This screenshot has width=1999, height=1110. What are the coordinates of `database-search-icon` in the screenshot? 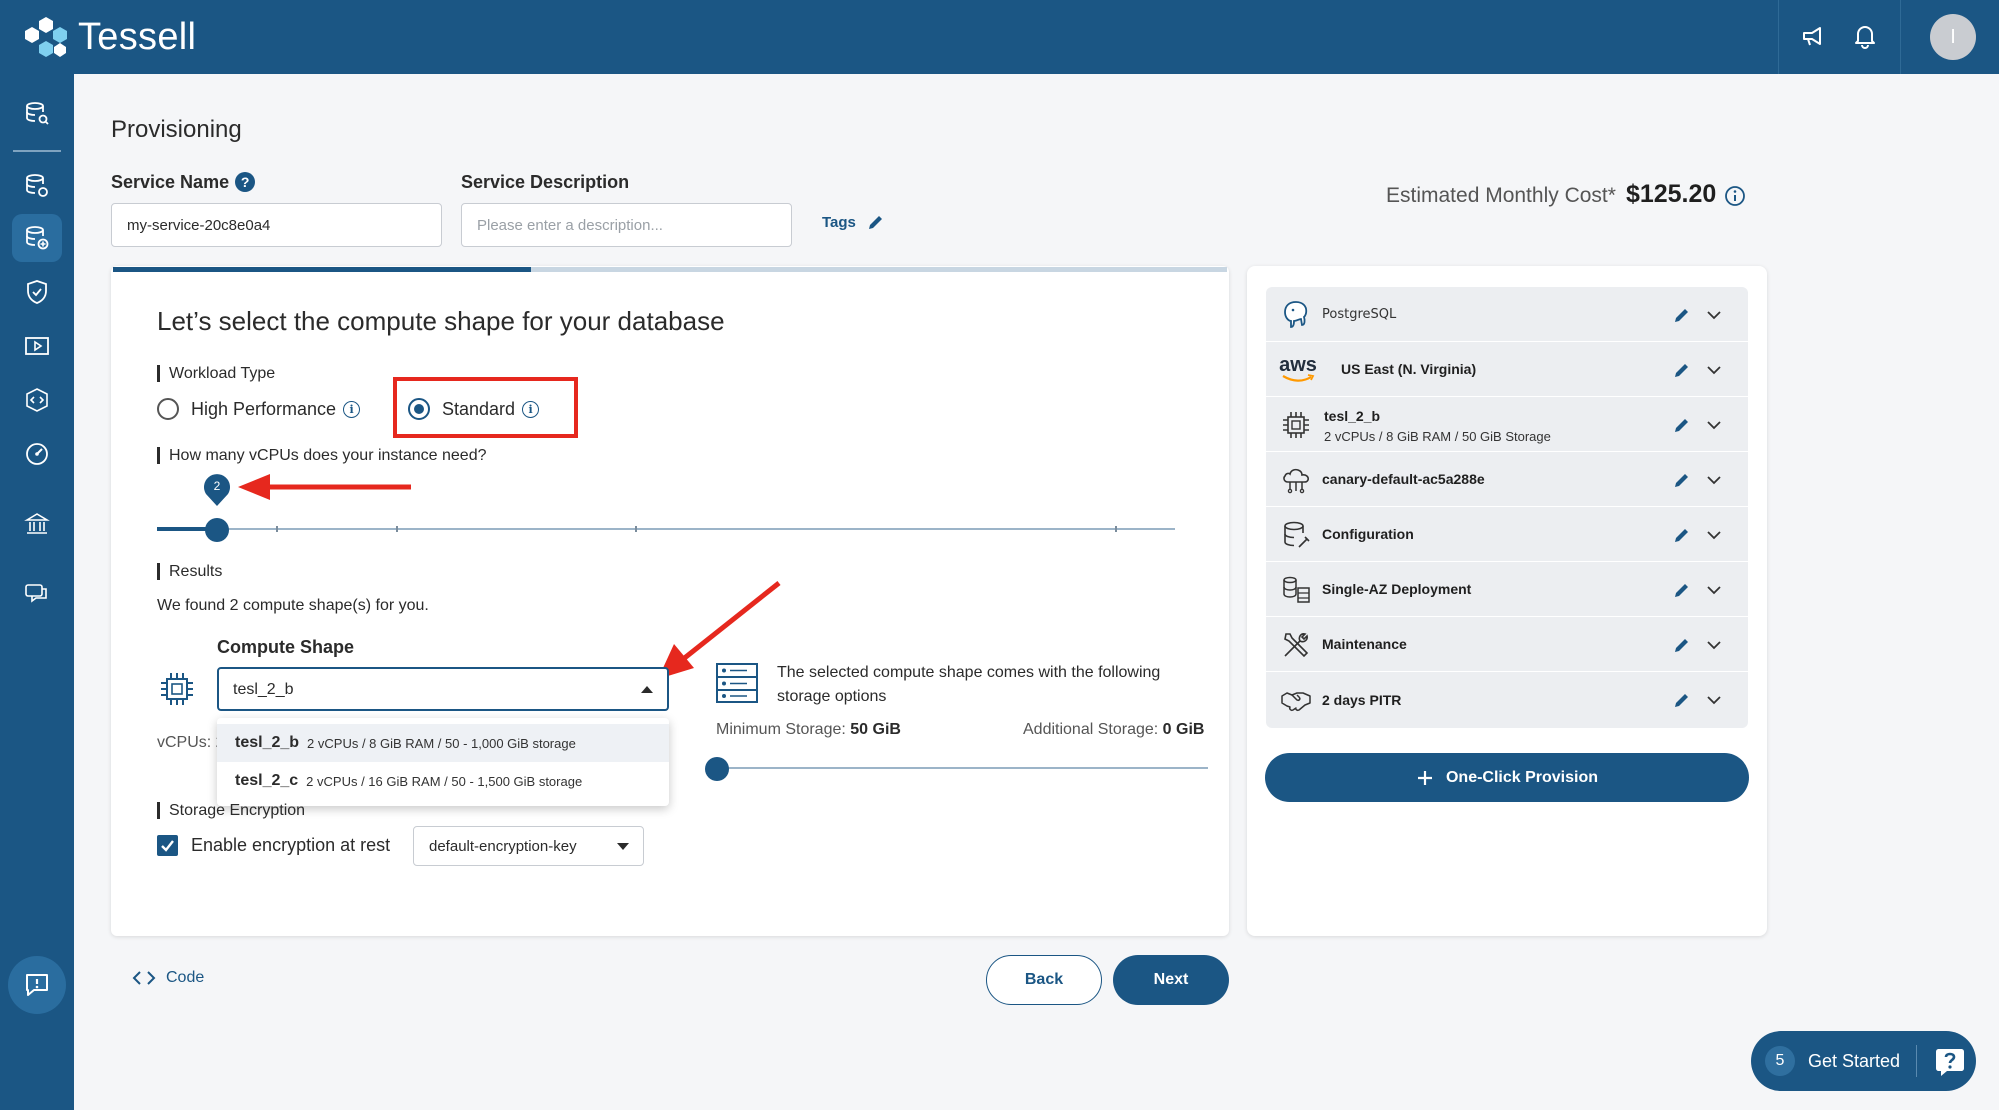 It's located at (37, 113).